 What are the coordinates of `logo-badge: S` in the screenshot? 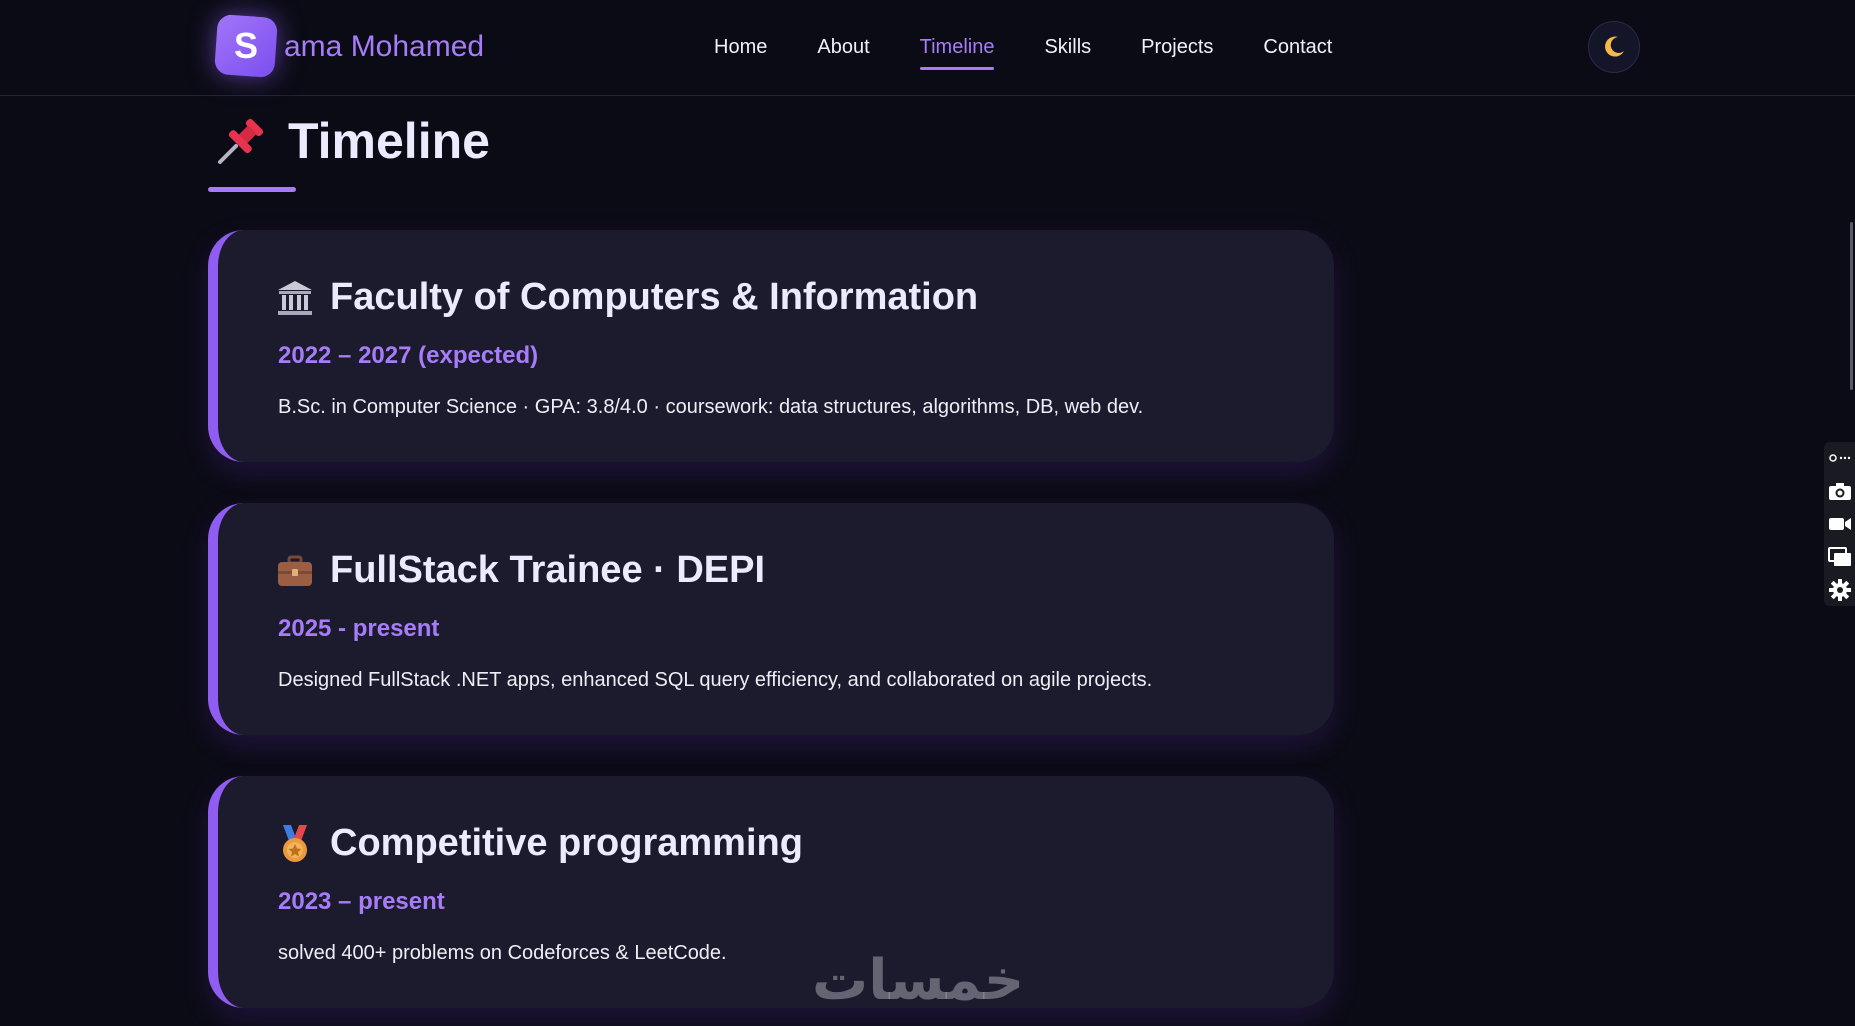 It's located at (246, 46).